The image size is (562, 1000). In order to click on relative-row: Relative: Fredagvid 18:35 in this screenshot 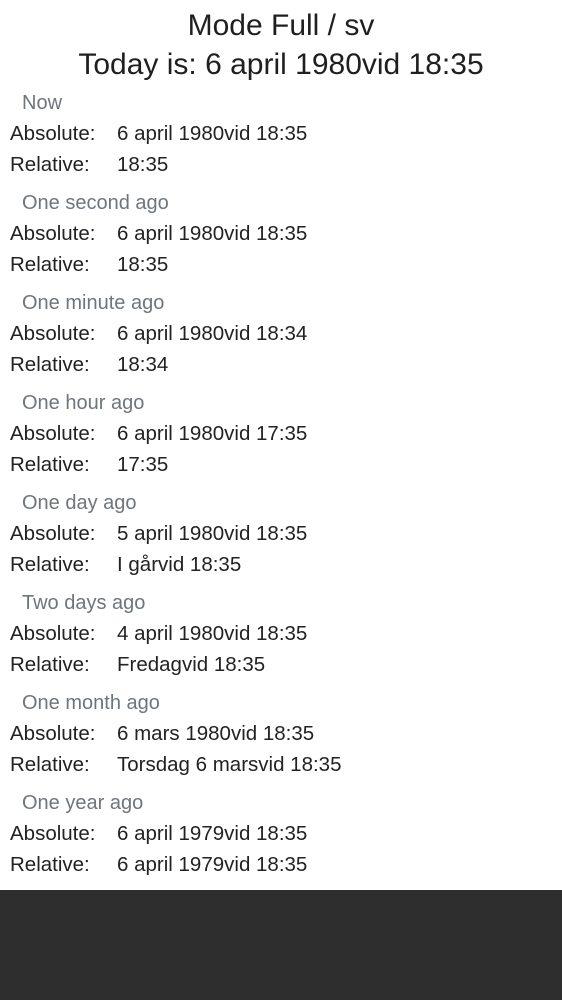, I will do `click(137, 665)`.